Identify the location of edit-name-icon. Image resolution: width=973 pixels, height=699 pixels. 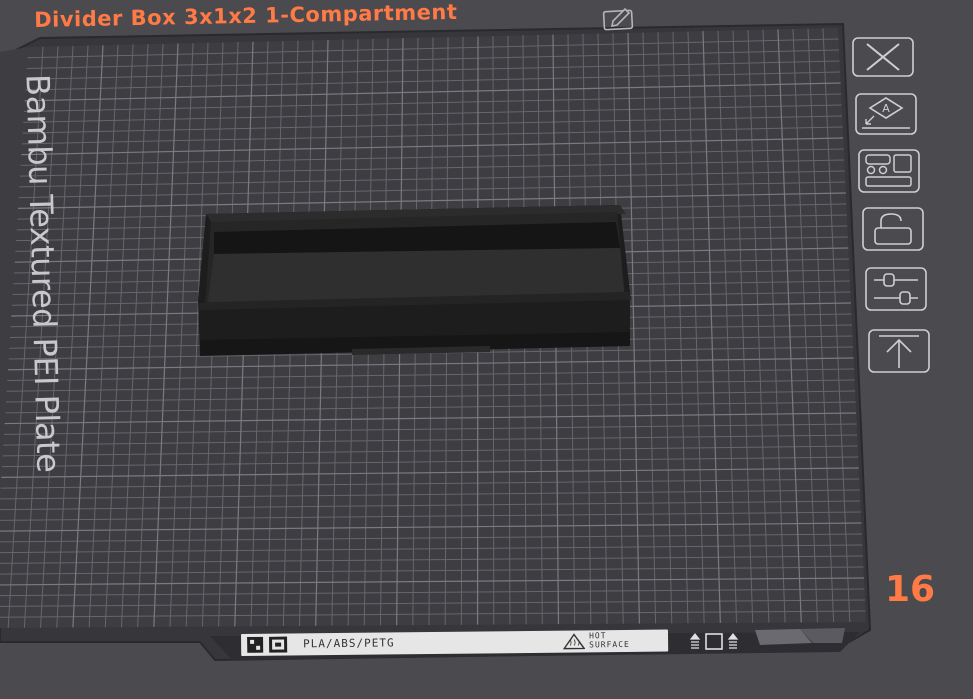
(619, 18).